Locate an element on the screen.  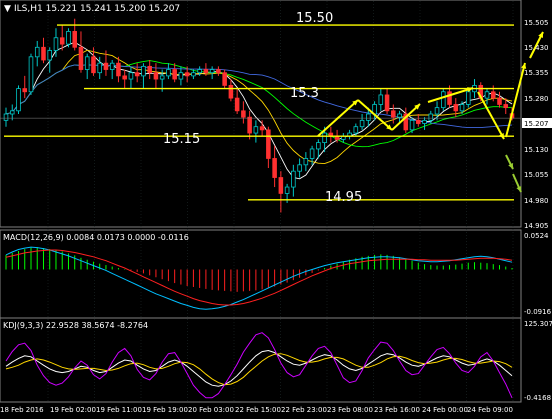
level-label-15-3: 15.3 is located at coordinates (304, 93).